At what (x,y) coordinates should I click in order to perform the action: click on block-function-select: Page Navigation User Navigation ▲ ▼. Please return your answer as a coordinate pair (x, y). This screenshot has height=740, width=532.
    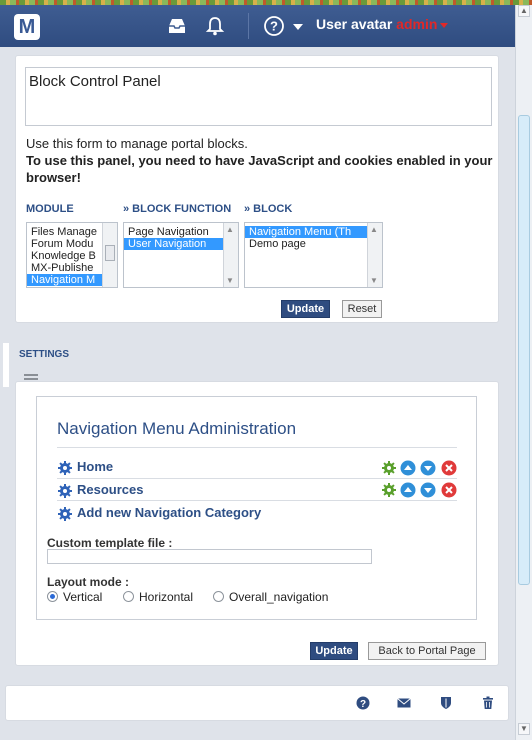
    Looking at the image, I should click on (181, 255).